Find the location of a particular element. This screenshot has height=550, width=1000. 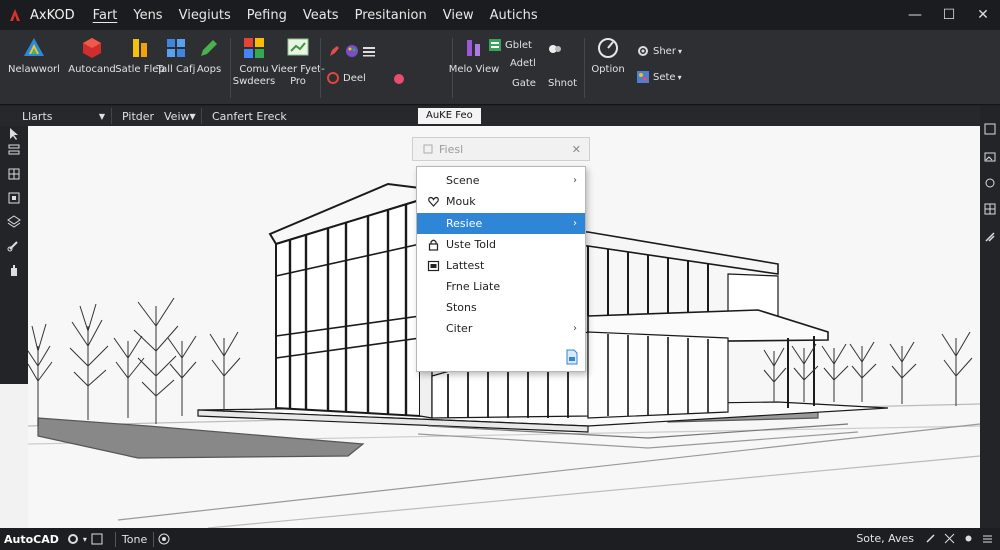

window-controls: — ☐ ✕ is located at coordinates (949, 15).